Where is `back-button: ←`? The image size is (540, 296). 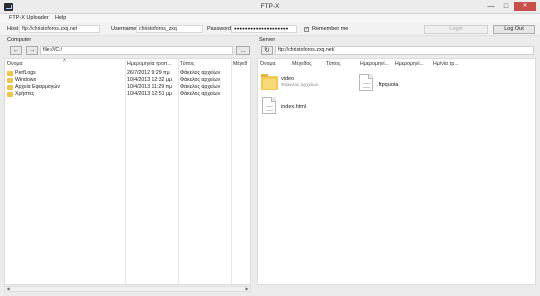
back-button: ← is located at coordinates (16, 50).